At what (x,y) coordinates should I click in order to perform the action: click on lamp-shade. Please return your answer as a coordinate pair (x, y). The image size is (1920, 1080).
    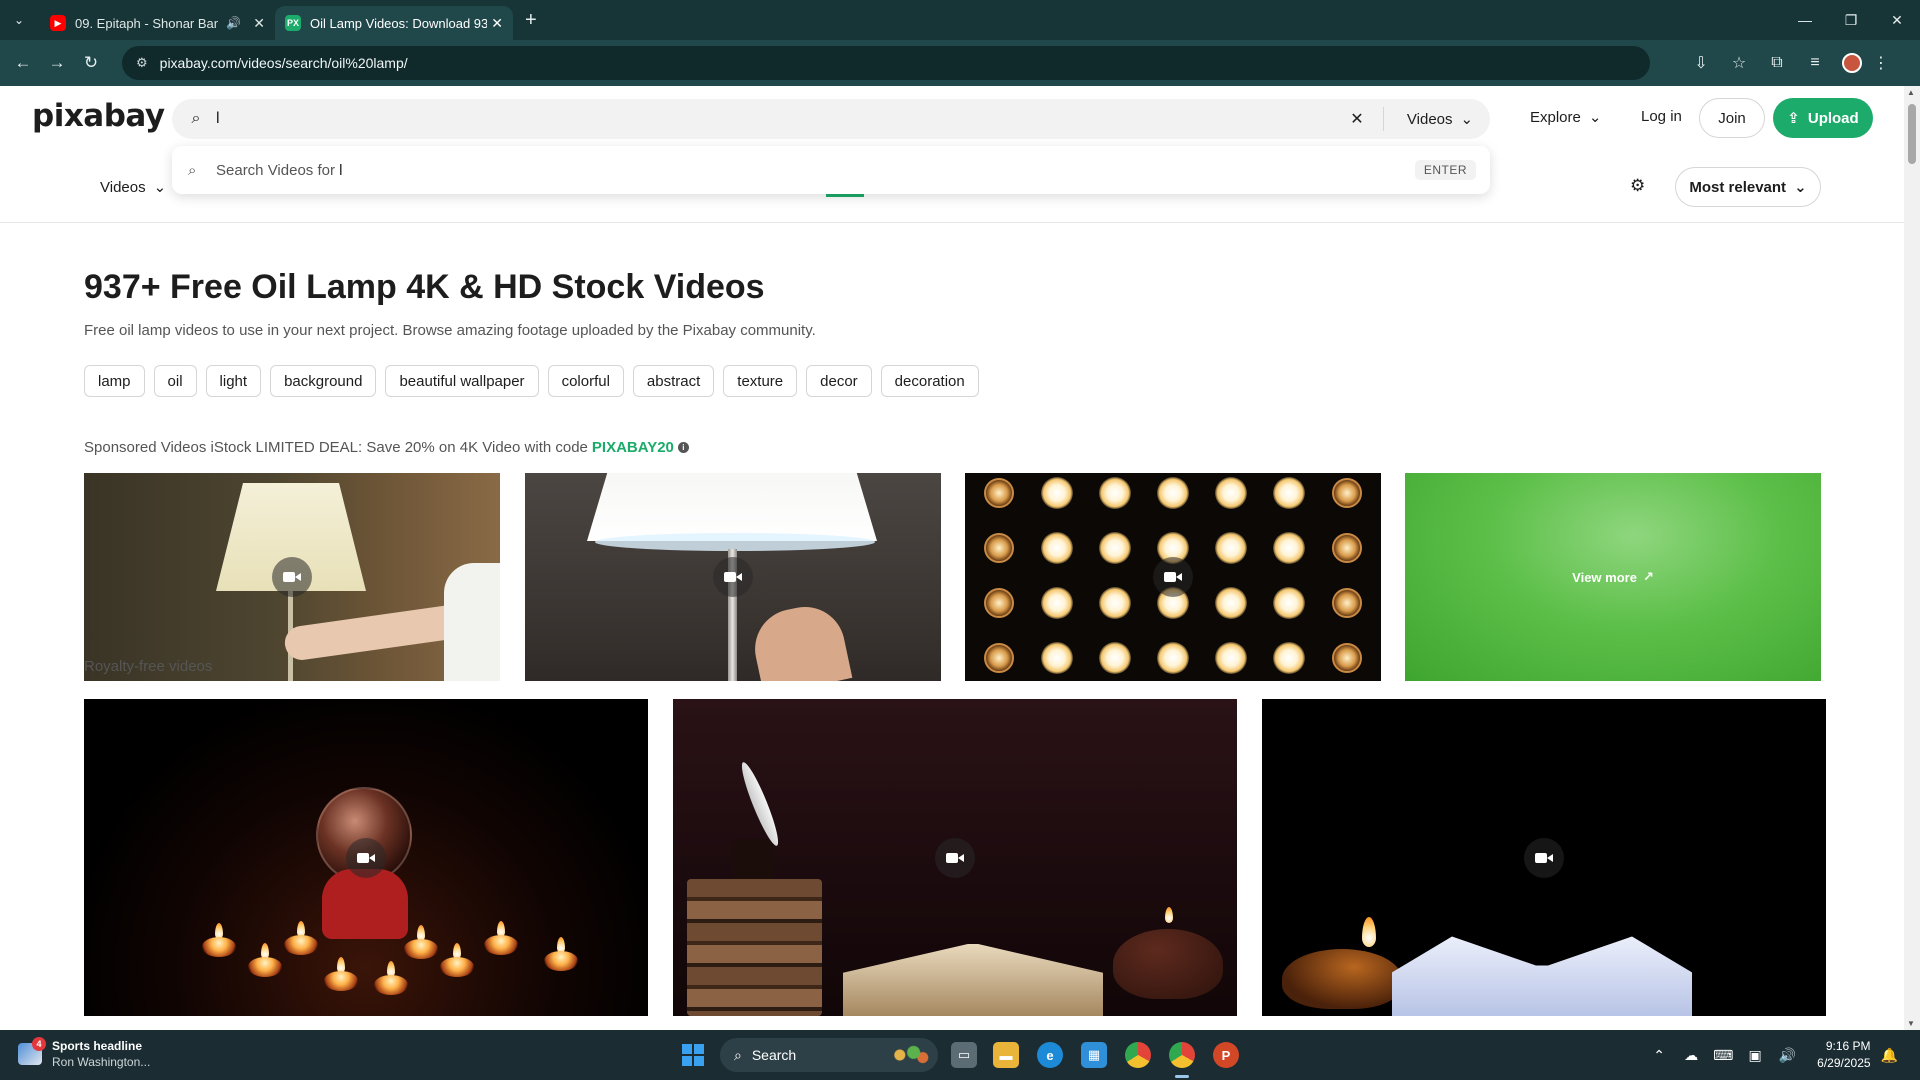
    Looking at the image, I should click on (732, 507).